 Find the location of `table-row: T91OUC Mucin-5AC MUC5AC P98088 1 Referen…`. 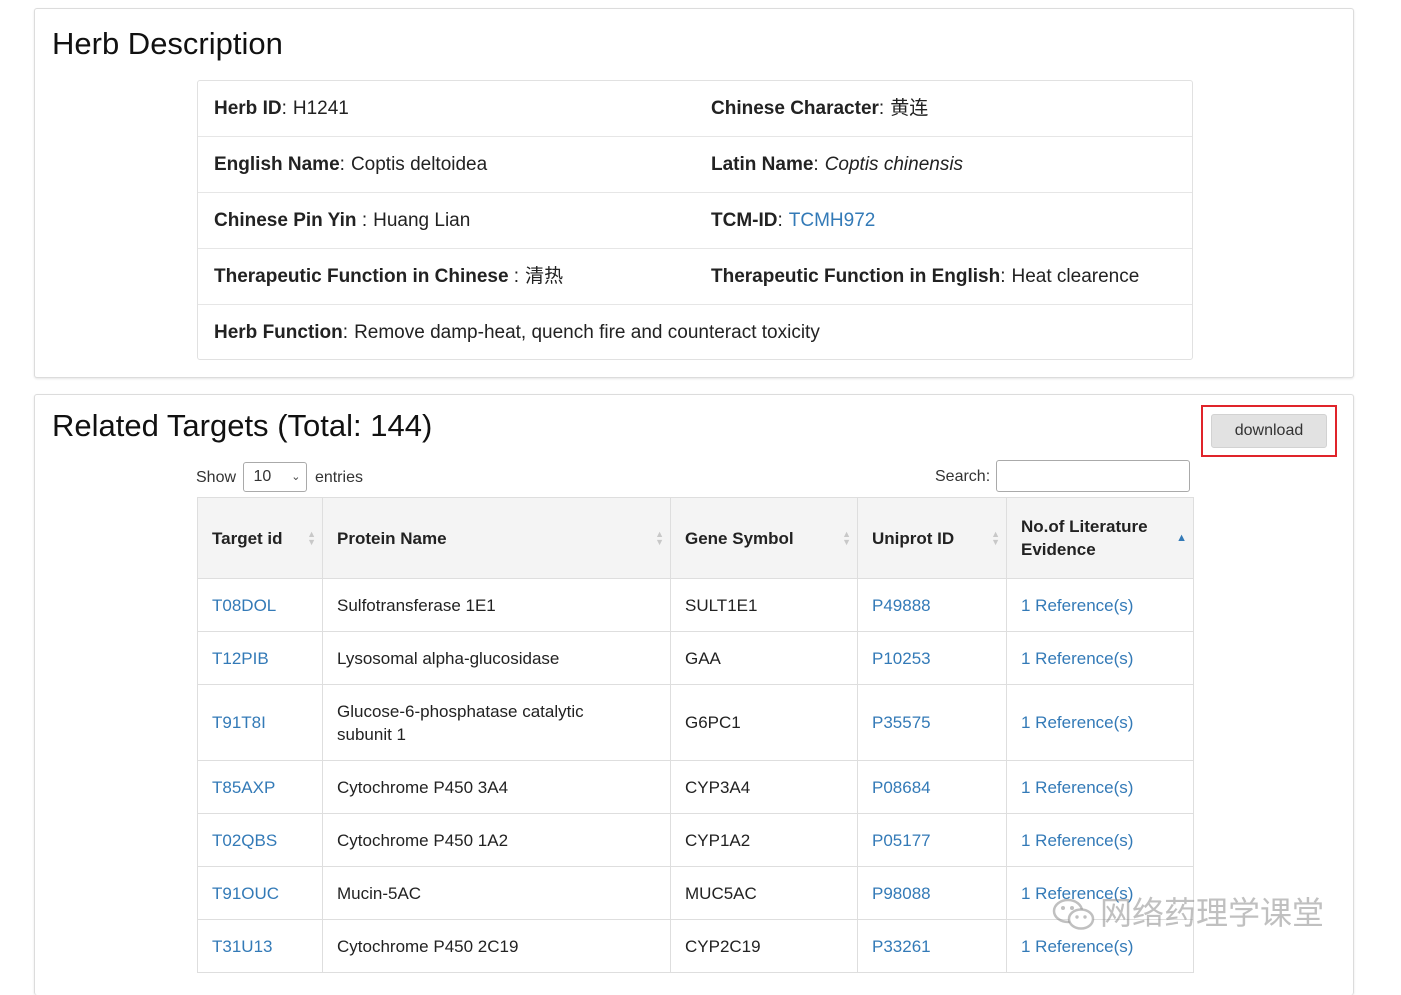

table-row: T91OUC Mucin-5AC MUC5AC P98088 1 Referen… is located at coordinates (695, 893).